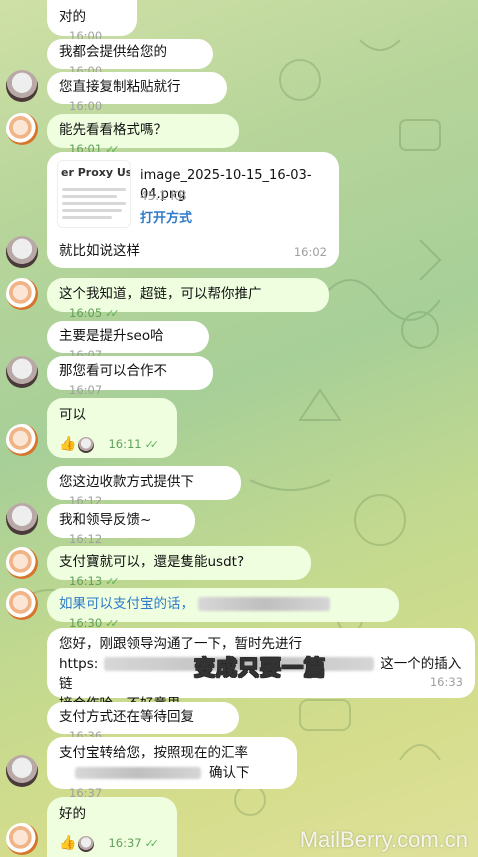  I want to click on message-text: https:, so click(79, 664).